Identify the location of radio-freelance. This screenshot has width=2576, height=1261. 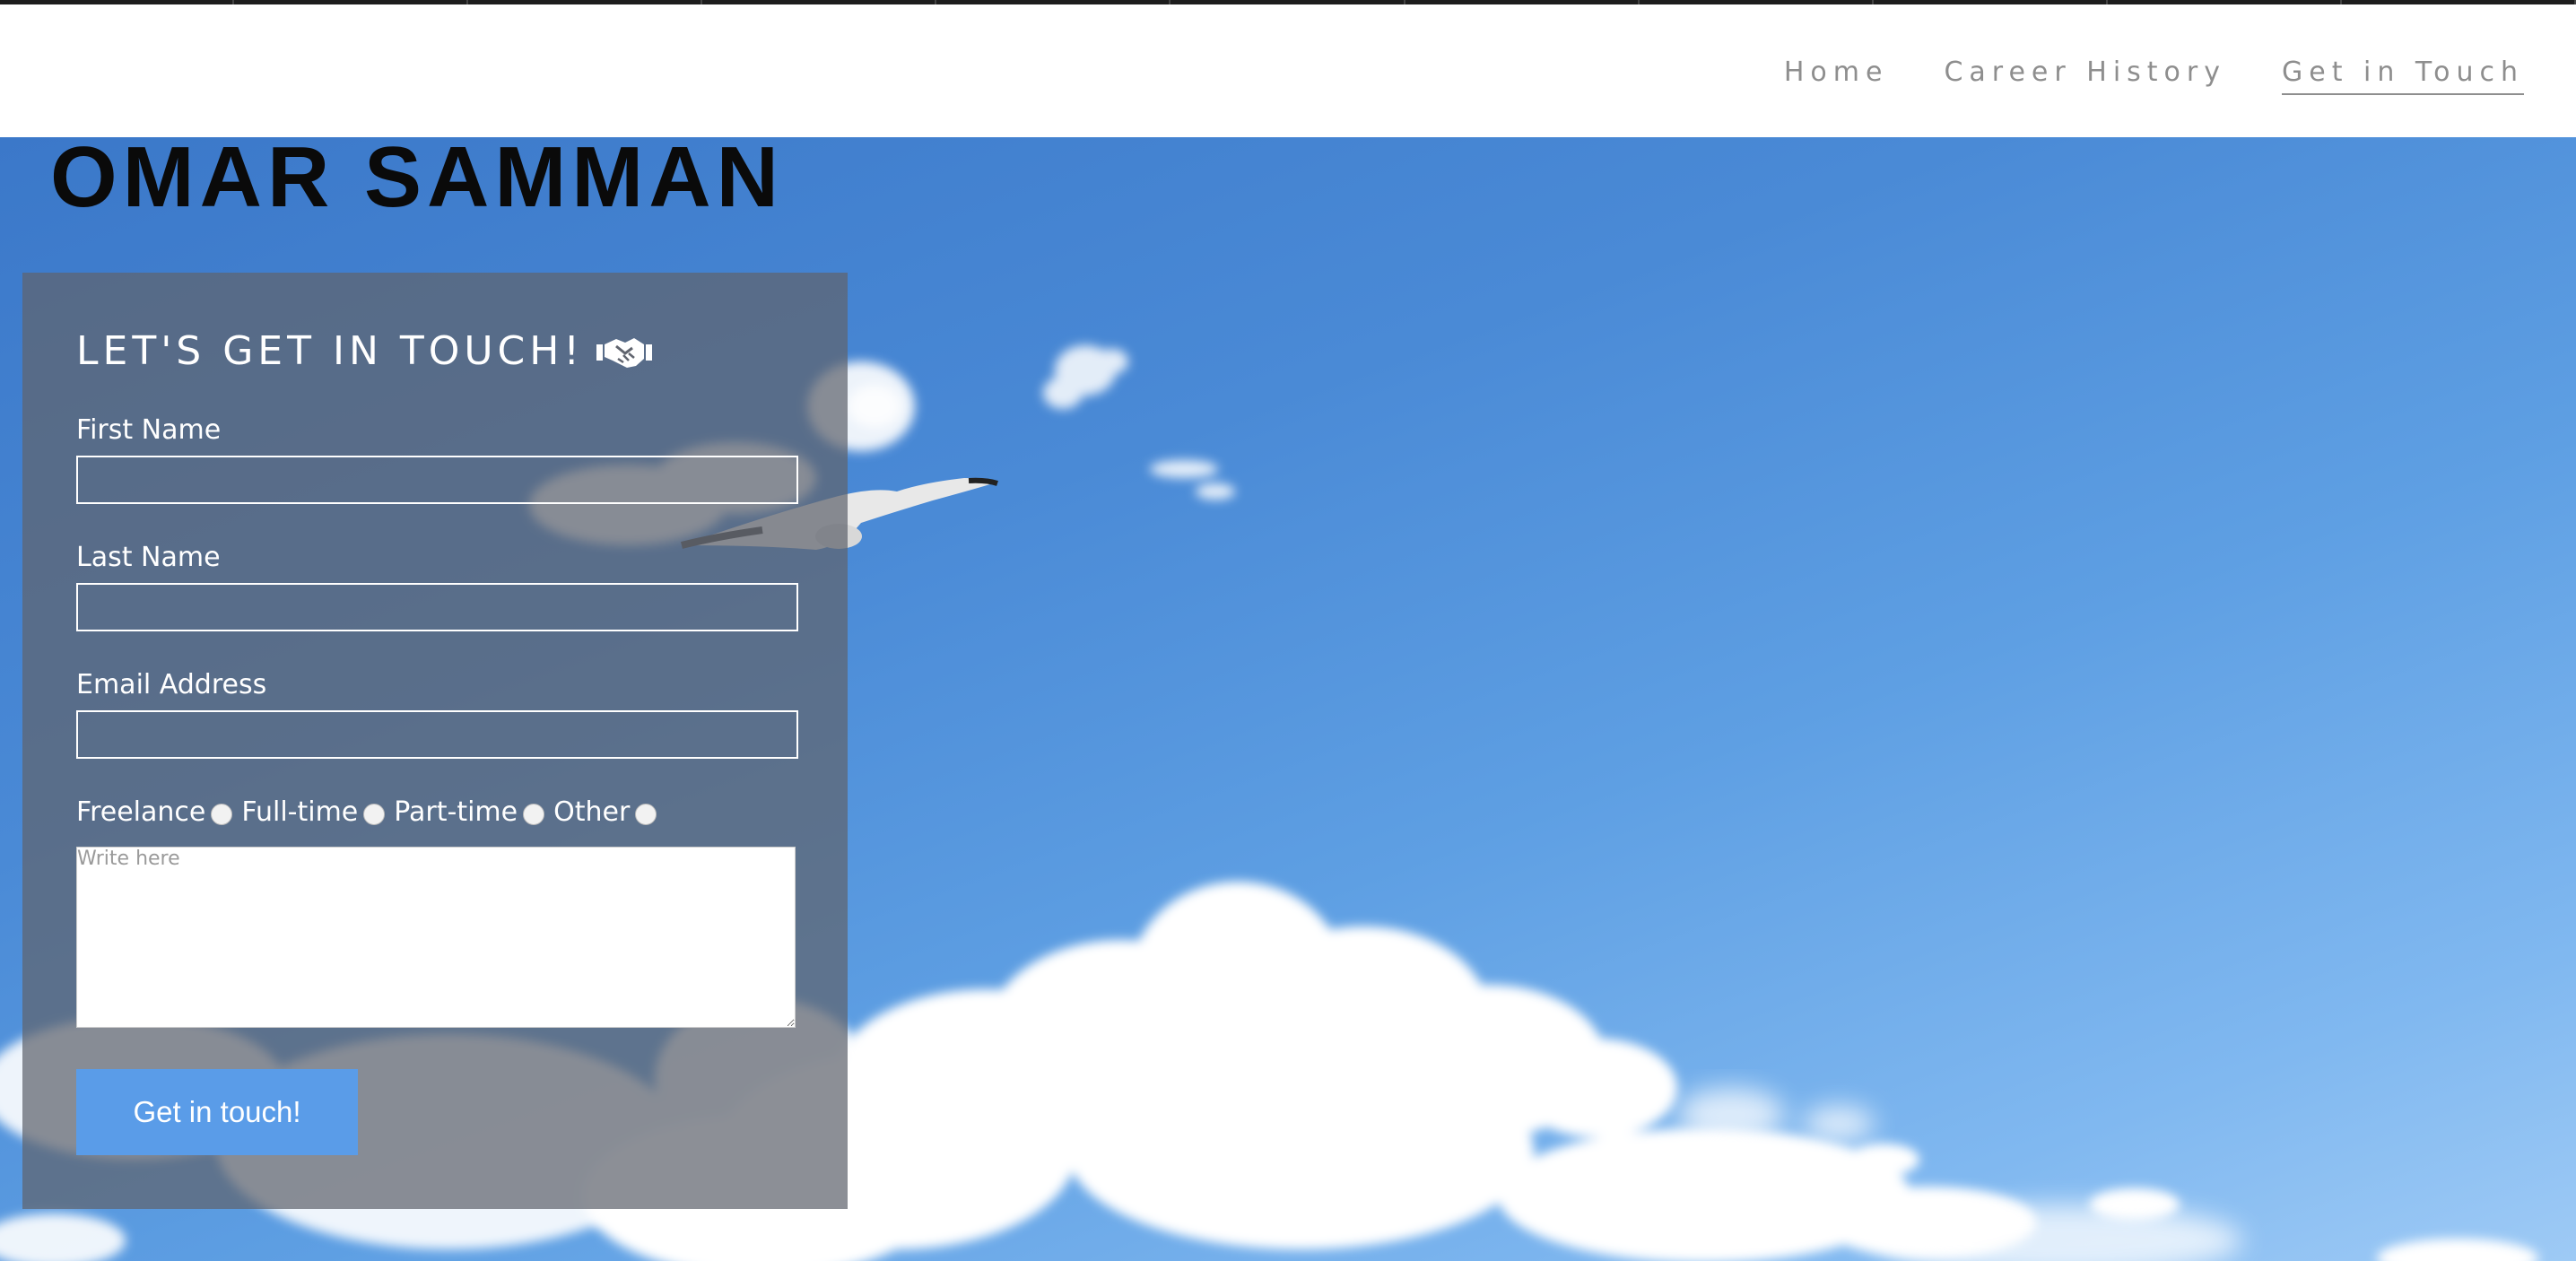
(222, 814).